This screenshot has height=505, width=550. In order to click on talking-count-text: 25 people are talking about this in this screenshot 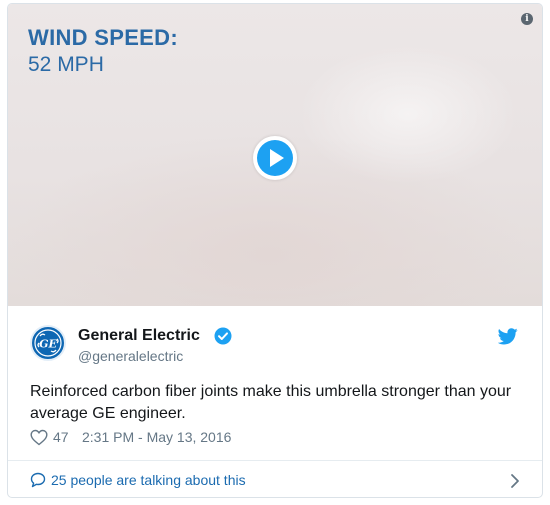, I will do `click(148, 480)`.